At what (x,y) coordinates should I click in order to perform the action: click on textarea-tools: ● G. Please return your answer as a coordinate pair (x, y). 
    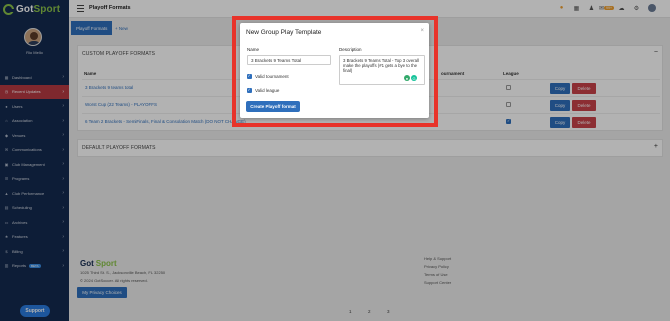
    Looking at the image, I should click on (410, 78).